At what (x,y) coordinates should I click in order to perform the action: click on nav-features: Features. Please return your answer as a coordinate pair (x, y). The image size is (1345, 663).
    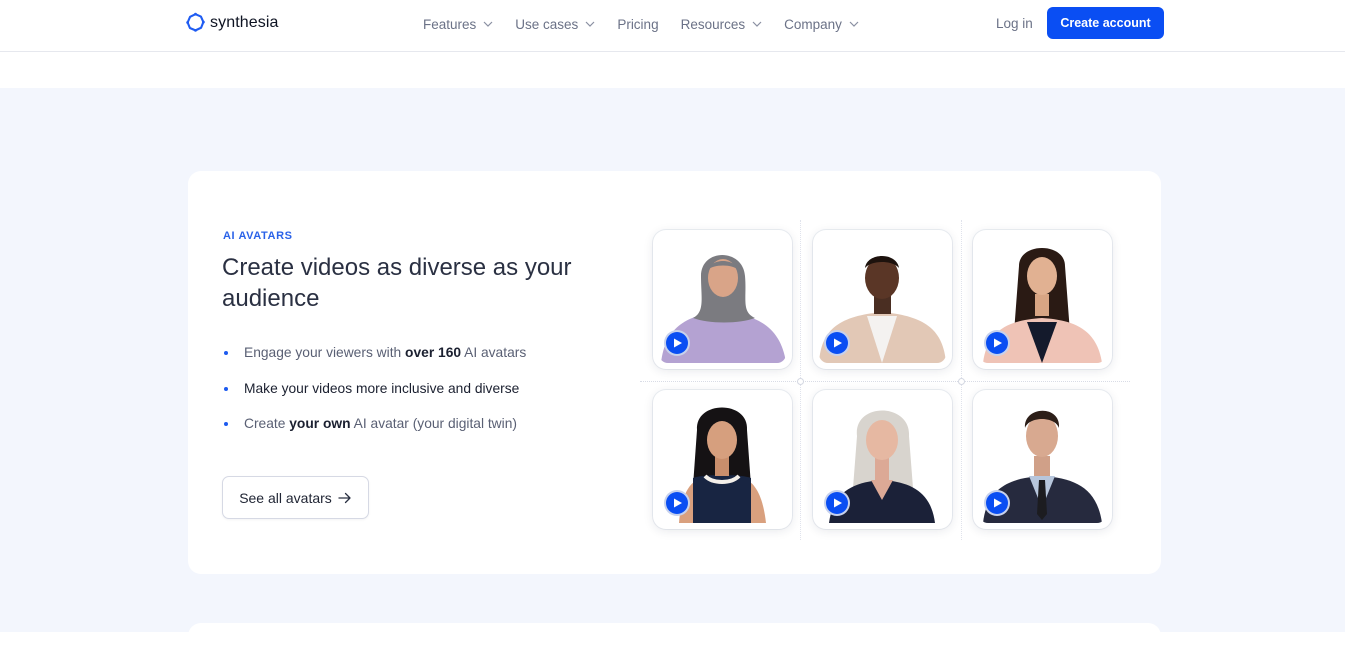
    Looking at the image, I should click on (458, 24).